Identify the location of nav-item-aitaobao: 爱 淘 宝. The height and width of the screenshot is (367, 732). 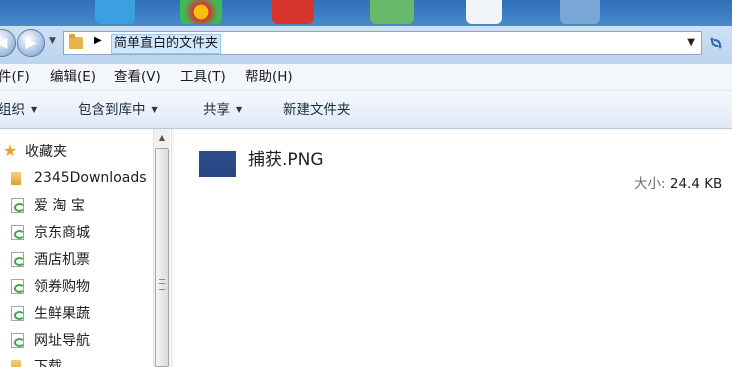
(76, 205).